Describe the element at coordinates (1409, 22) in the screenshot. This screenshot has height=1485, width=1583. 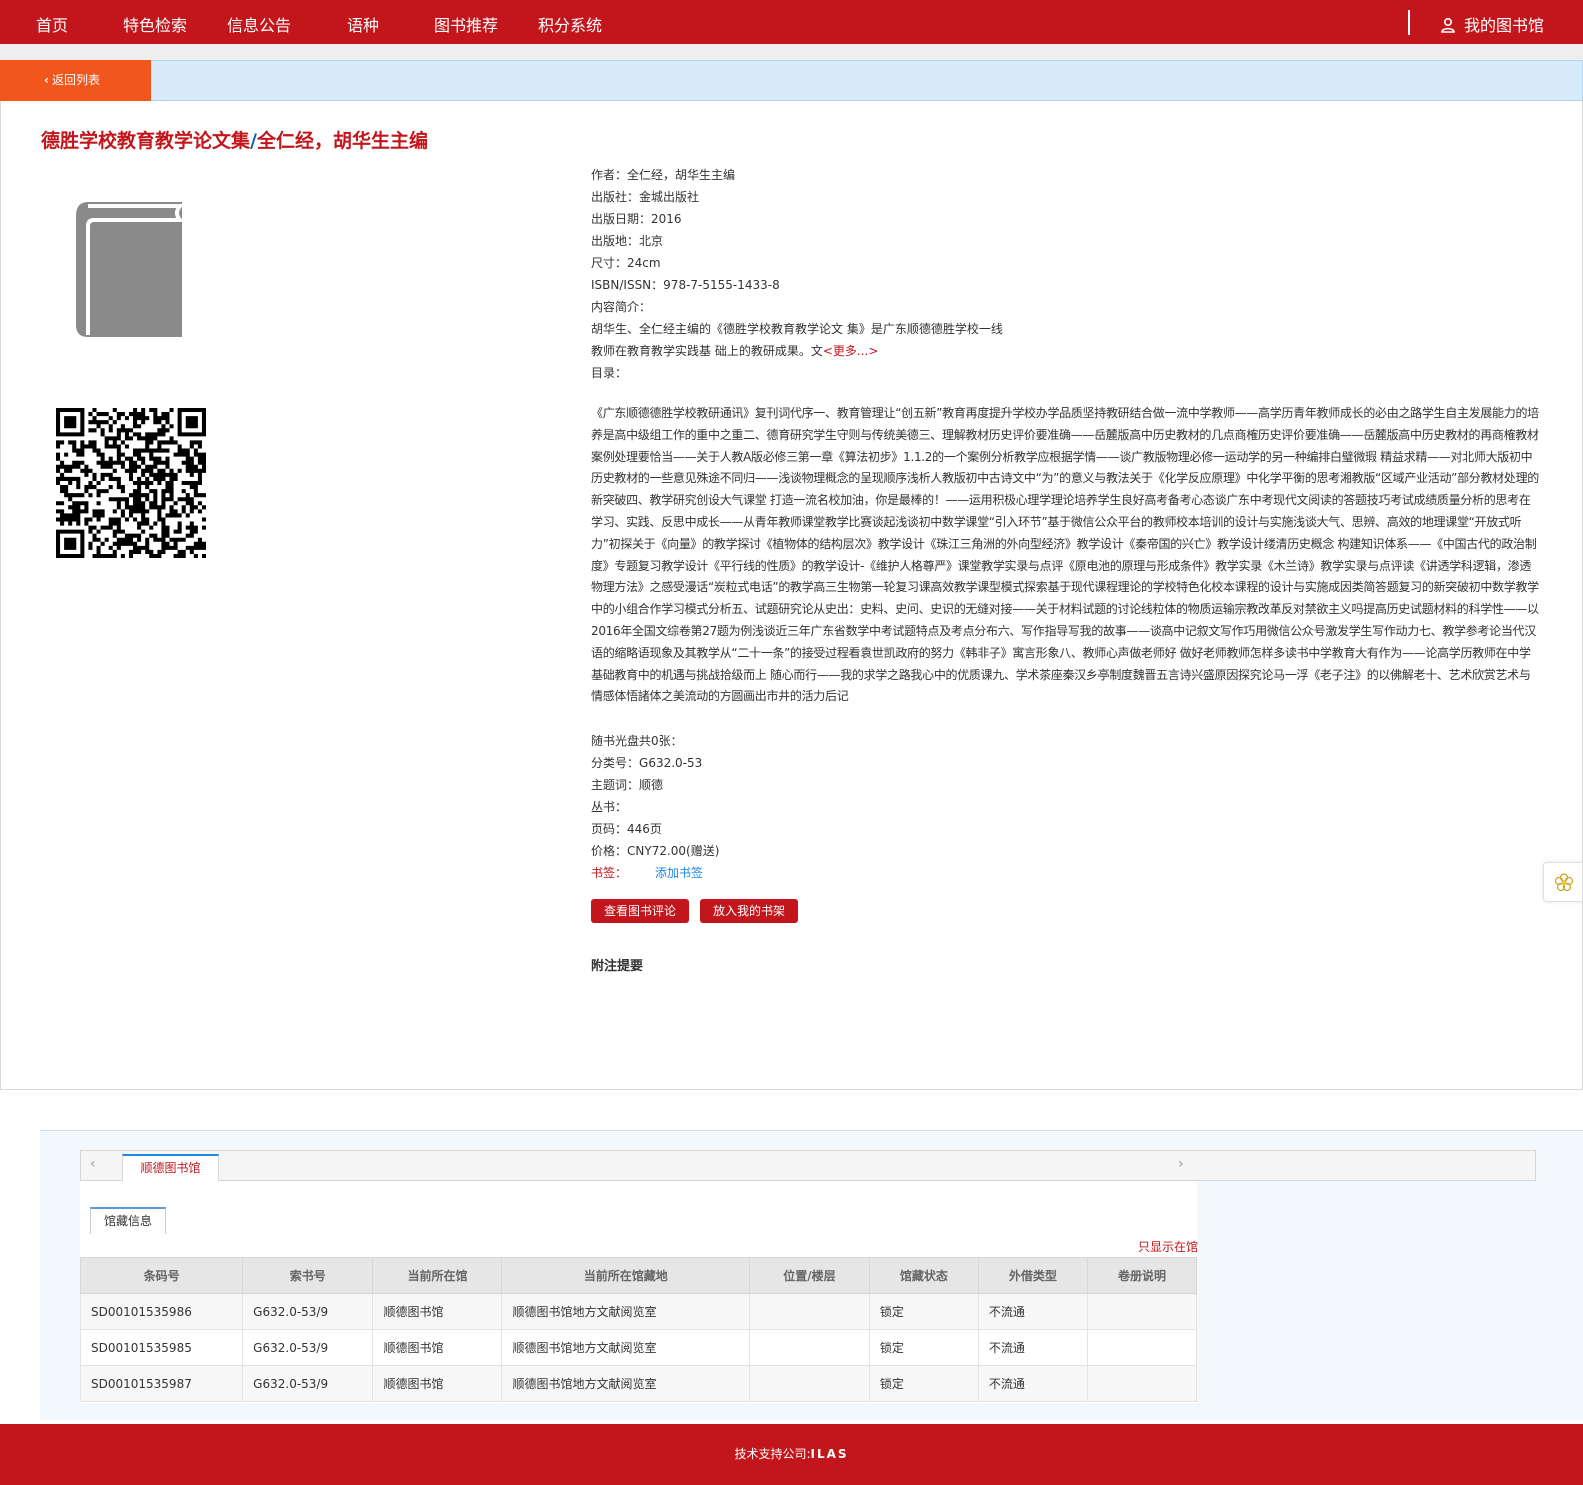
I see `nav-divider` at that location.